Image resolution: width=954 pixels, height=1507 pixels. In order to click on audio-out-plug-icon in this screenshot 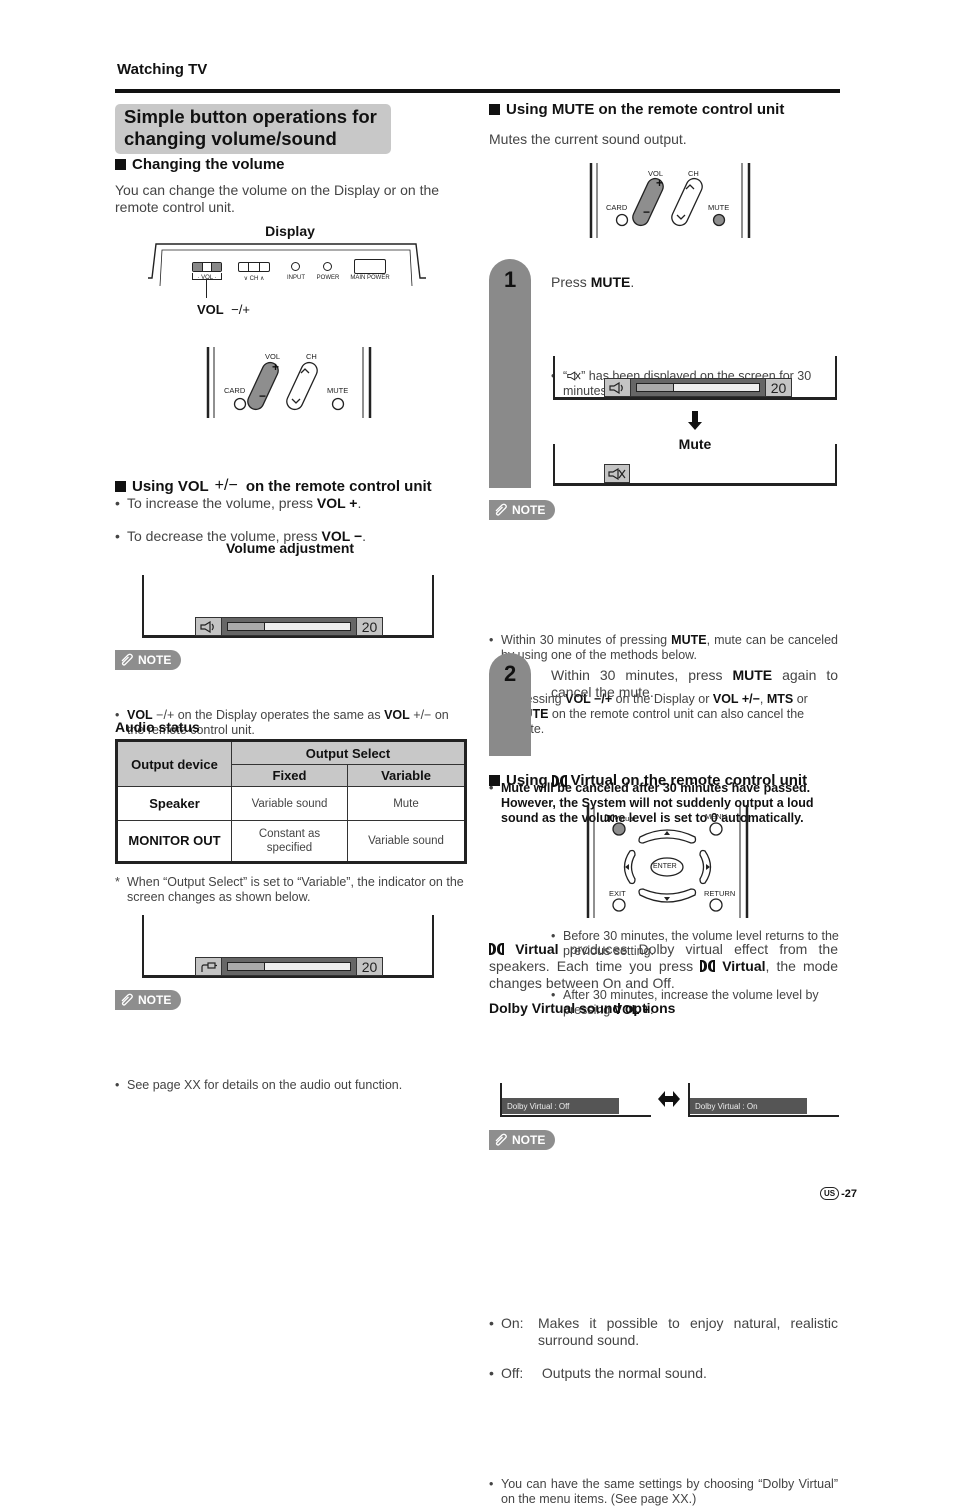, I will do `click(209, 966)`.